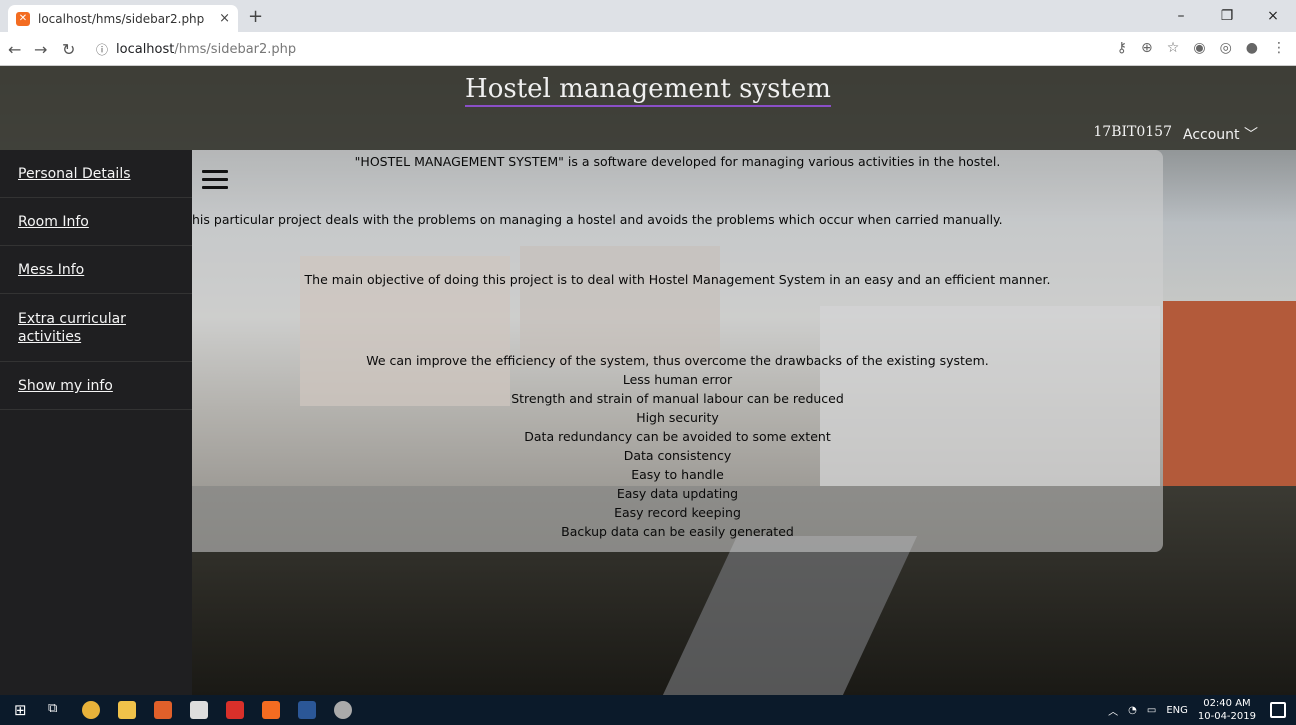 This screenshot has height=725, width=1296. Describe the element at coordinates (1278, 710) in the screenshot. I see `notification-center-icon` at that location.